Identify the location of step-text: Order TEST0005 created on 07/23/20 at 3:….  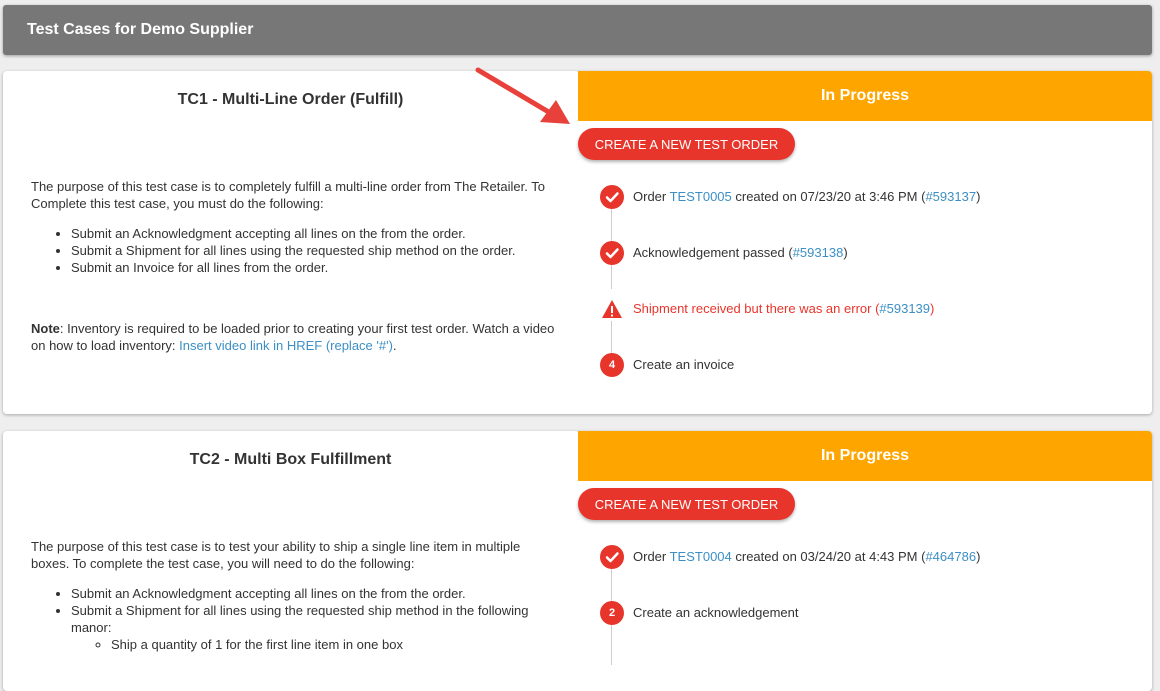
(806, 196).